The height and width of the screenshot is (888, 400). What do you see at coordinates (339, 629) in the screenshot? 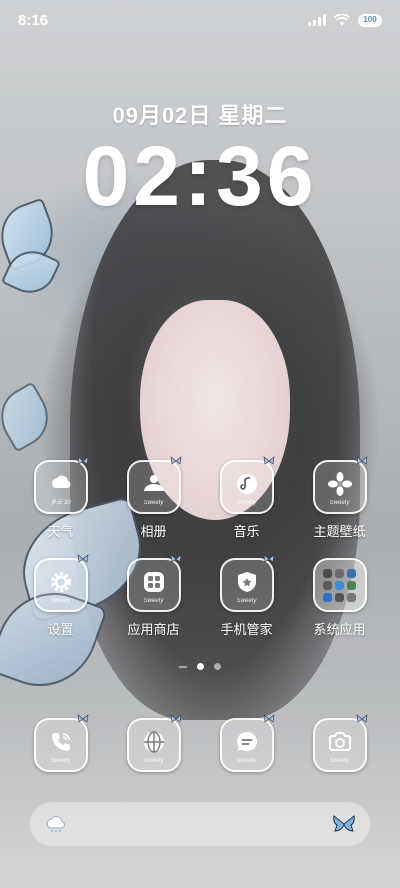
I see `app-label: 系统应用` at bounding box center [339, 629].